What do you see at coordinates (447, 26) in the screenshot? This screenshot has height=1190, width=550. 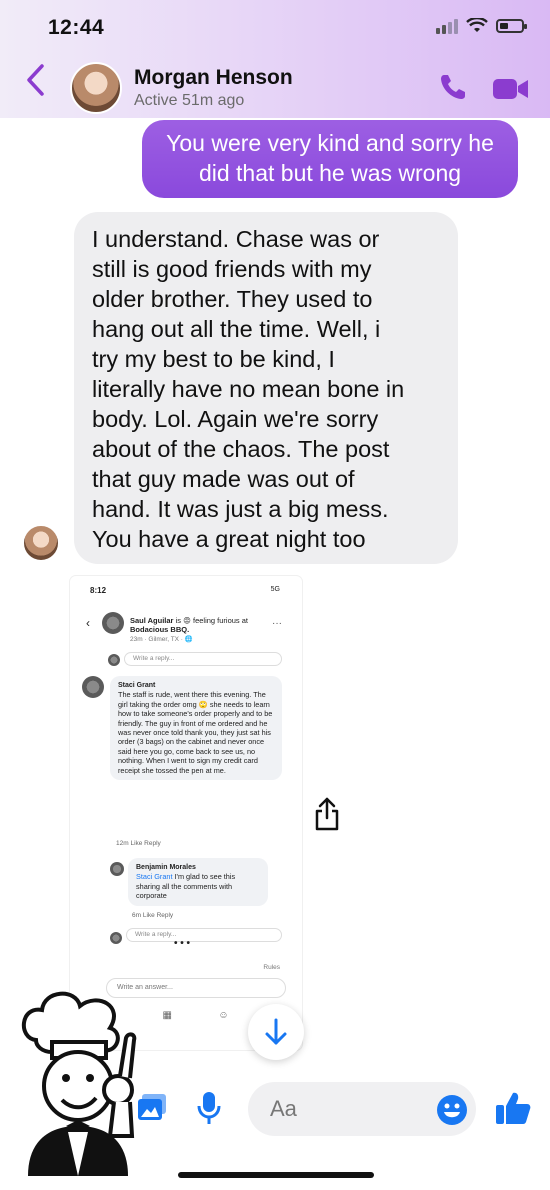 I see `signal-icon` at bounding box center [447, 26].